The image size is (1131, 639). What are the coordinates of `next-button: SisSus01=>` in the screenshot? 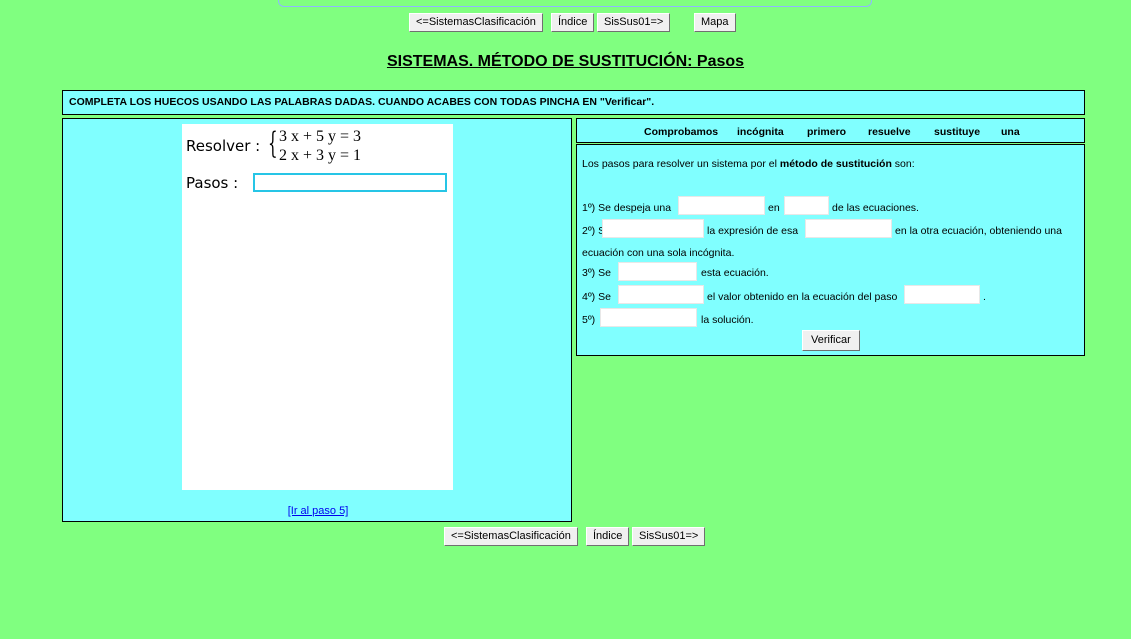 It's located at (634, 22).